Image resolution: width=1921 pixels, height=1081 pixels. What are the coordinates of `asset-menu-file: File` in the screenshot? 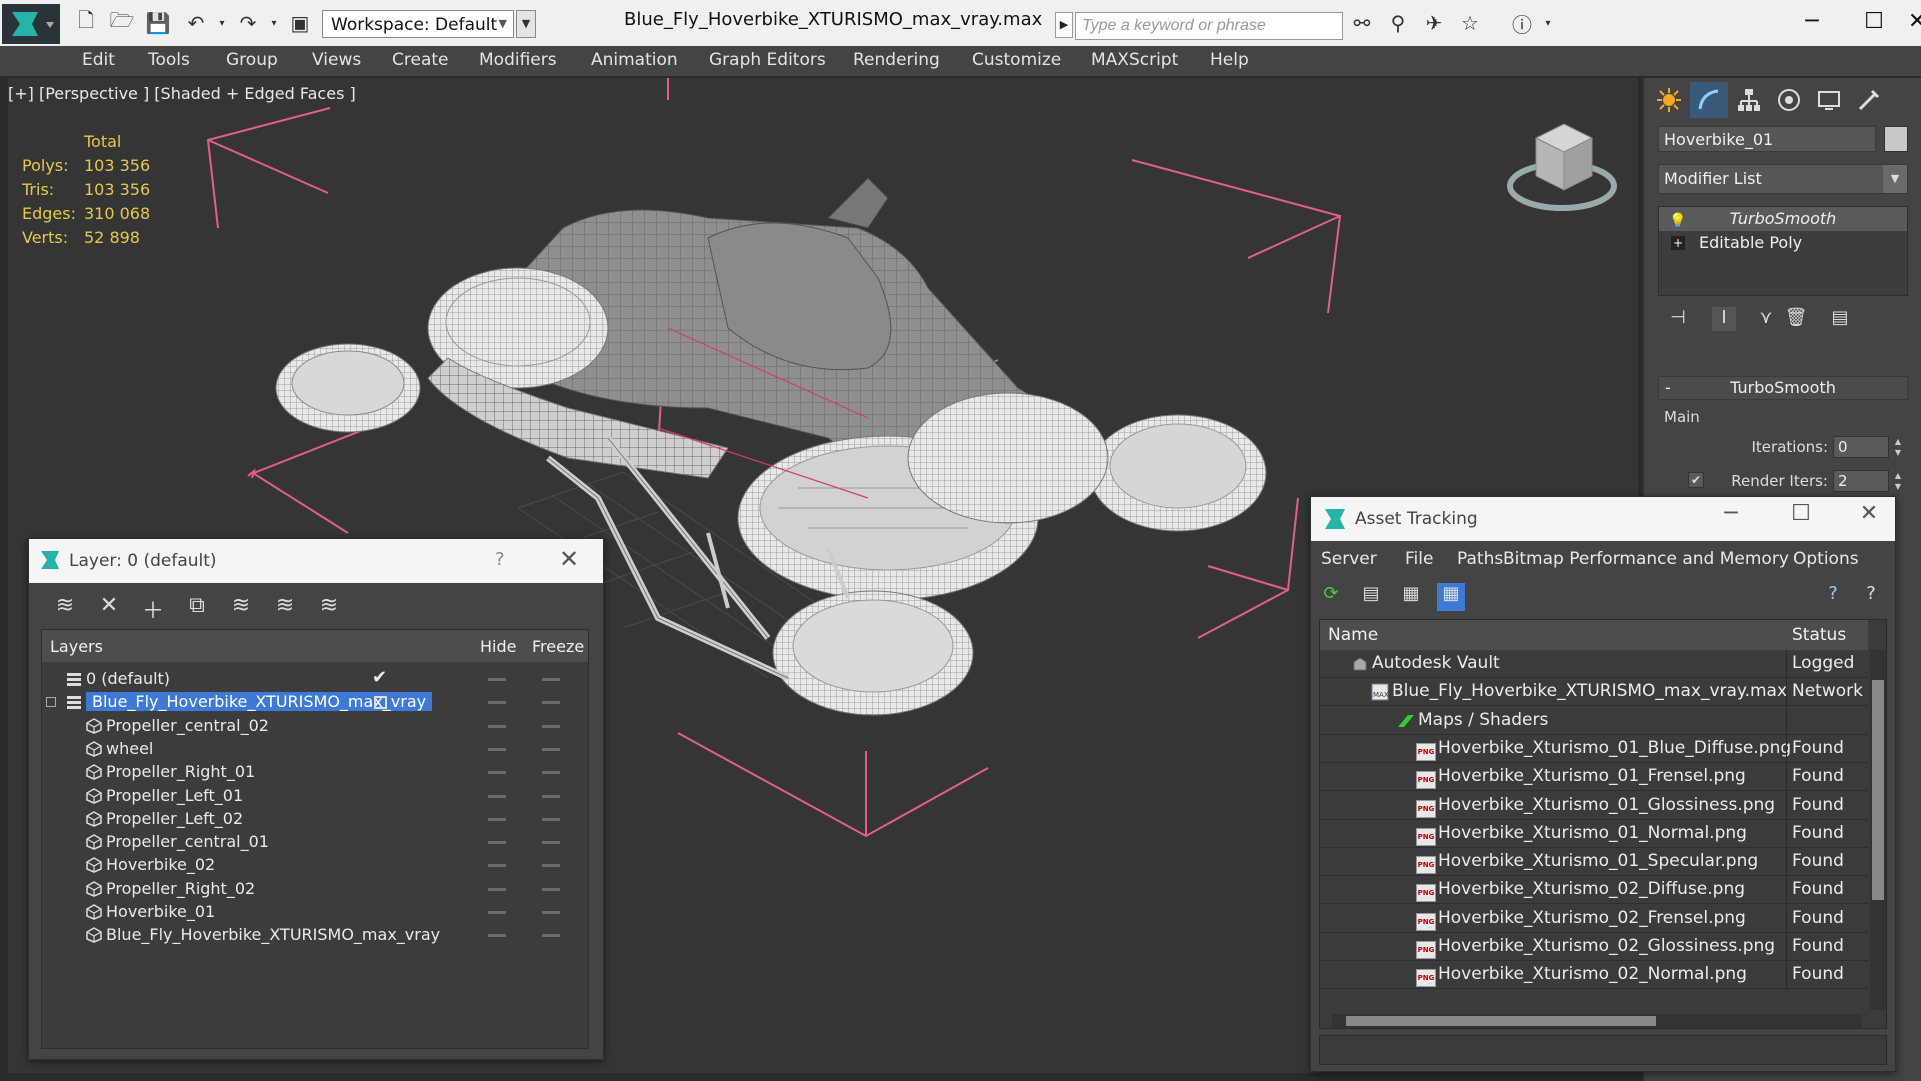 It's located at (1419, 559).